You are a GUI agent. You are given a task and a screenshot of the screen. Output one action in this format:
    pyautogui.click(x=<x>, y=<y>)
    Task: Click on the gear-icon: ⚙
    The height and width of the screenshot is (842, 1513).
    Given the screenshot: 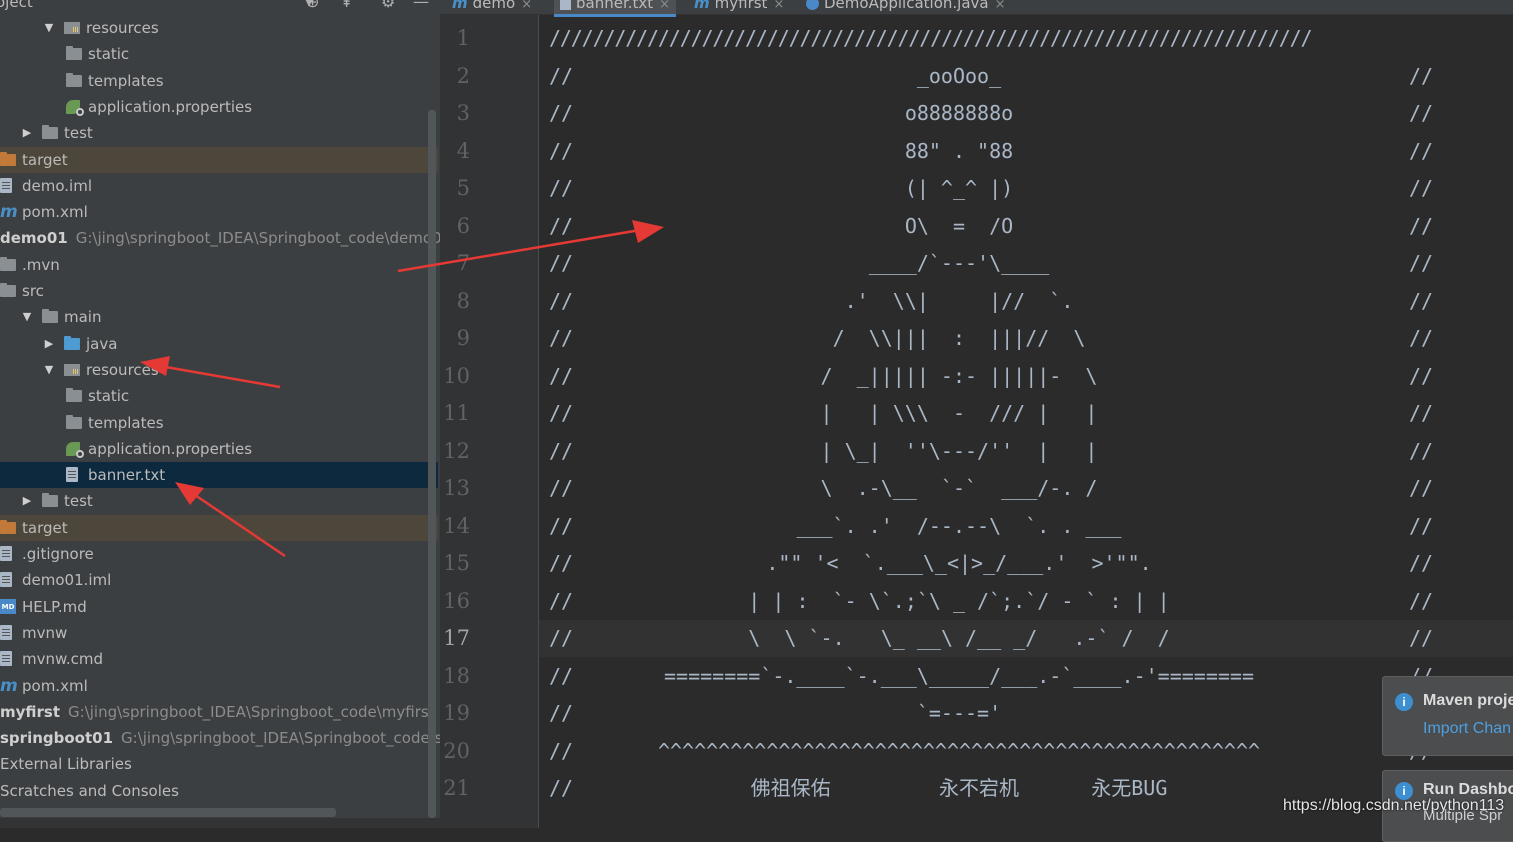 What is the action you would take?
    pyautogui.click(x=388, y=5)
    